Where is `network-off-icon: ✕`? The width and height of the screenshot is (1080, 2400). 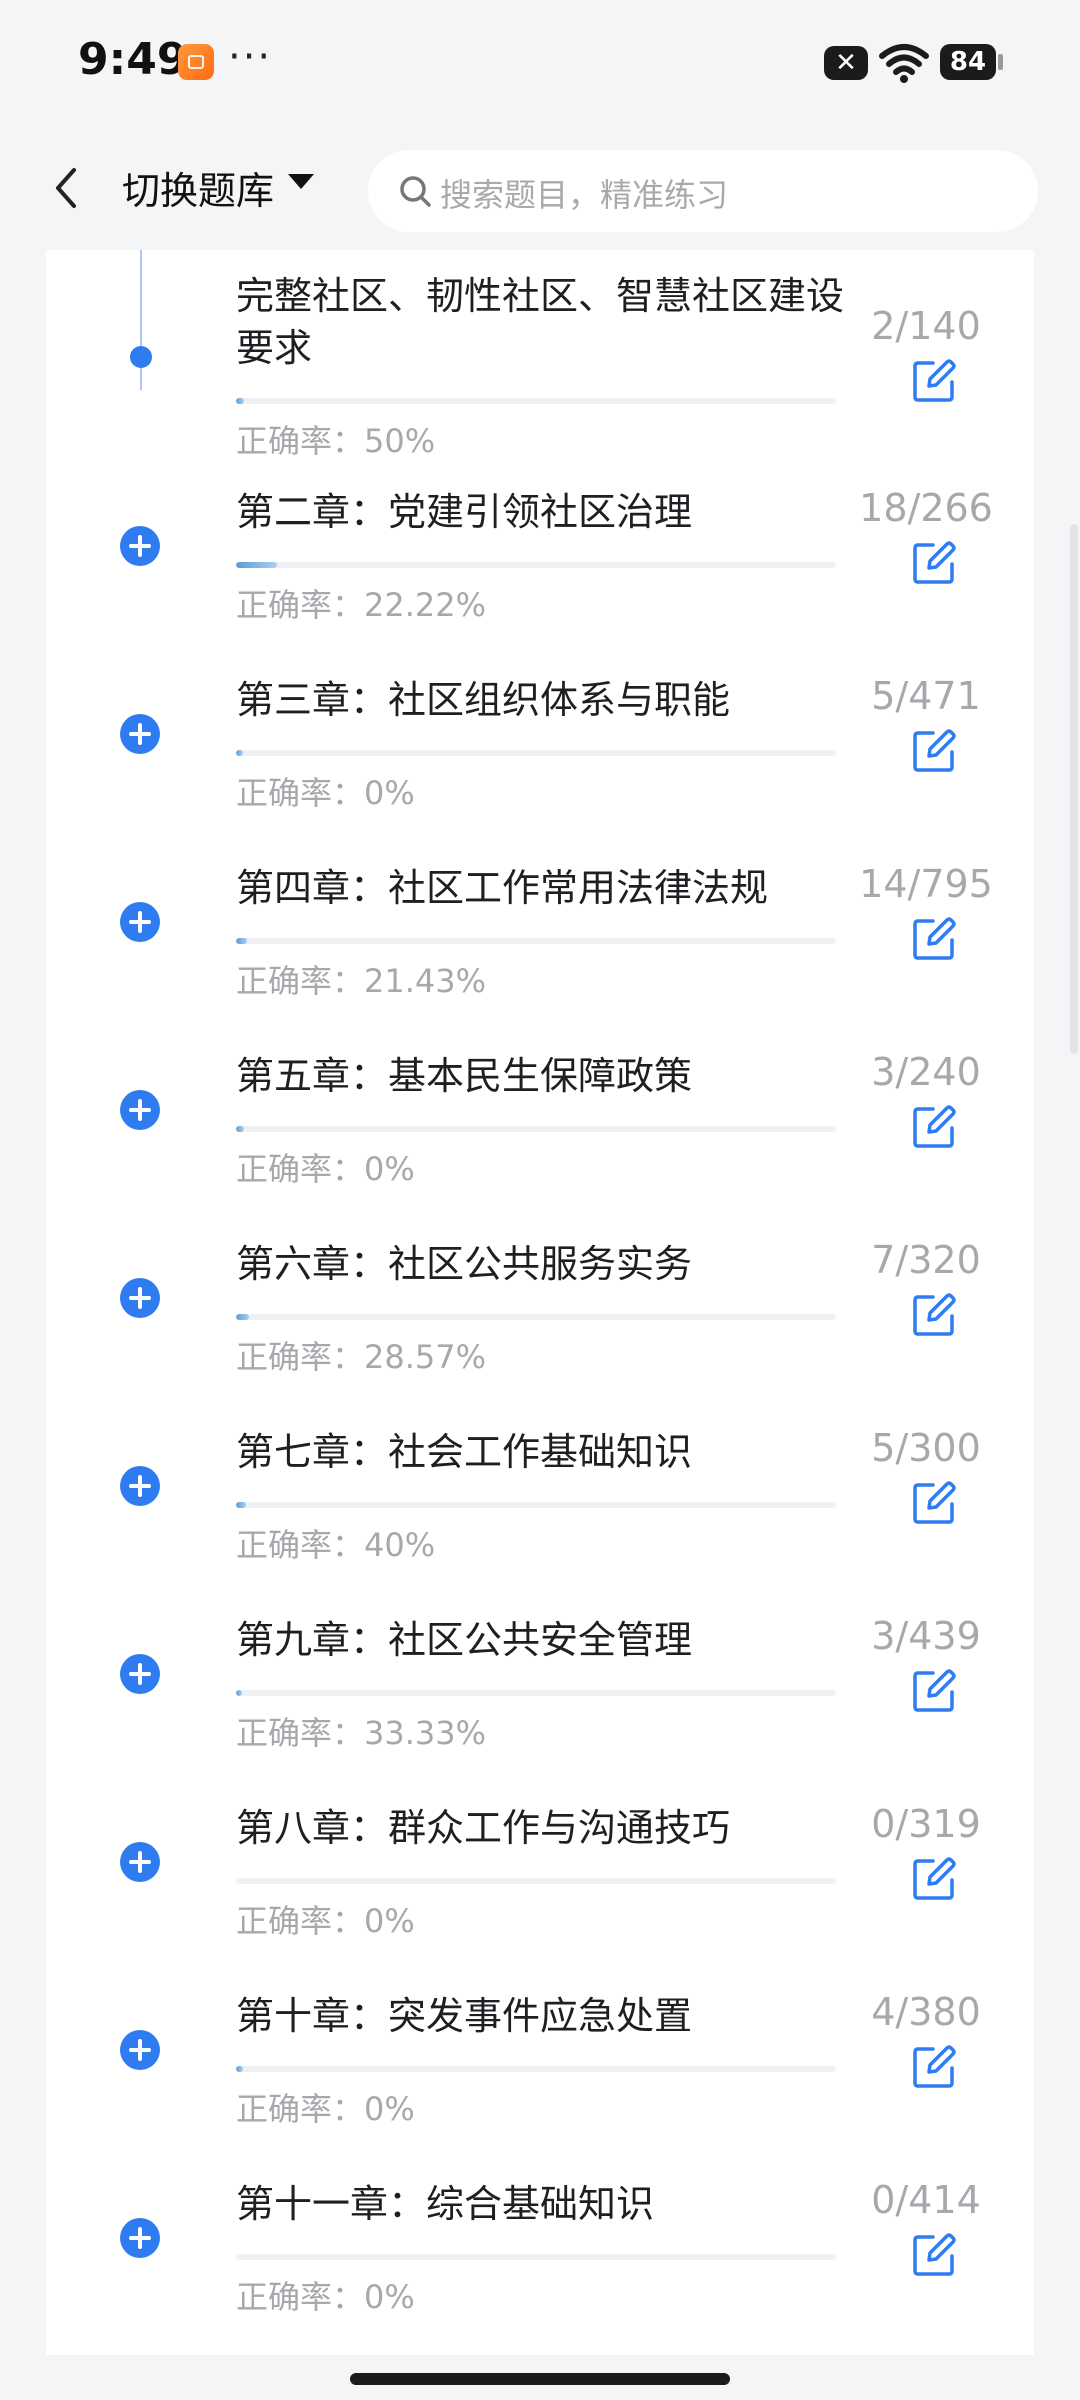
network-off-icon: ✕ is located at coordinates (846, 63).